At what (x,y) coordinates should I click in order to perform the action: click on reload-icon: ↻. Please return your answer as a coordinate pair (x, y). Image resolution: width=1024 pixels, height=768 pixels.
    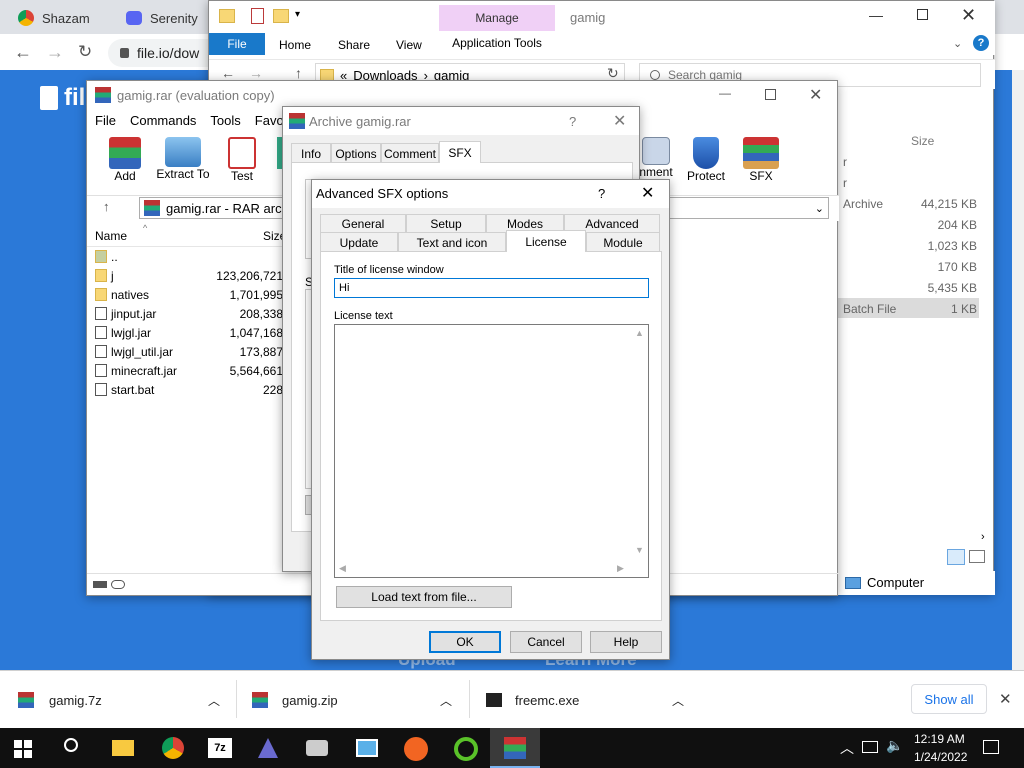
    Looking at the image, I should click on (85, 52).